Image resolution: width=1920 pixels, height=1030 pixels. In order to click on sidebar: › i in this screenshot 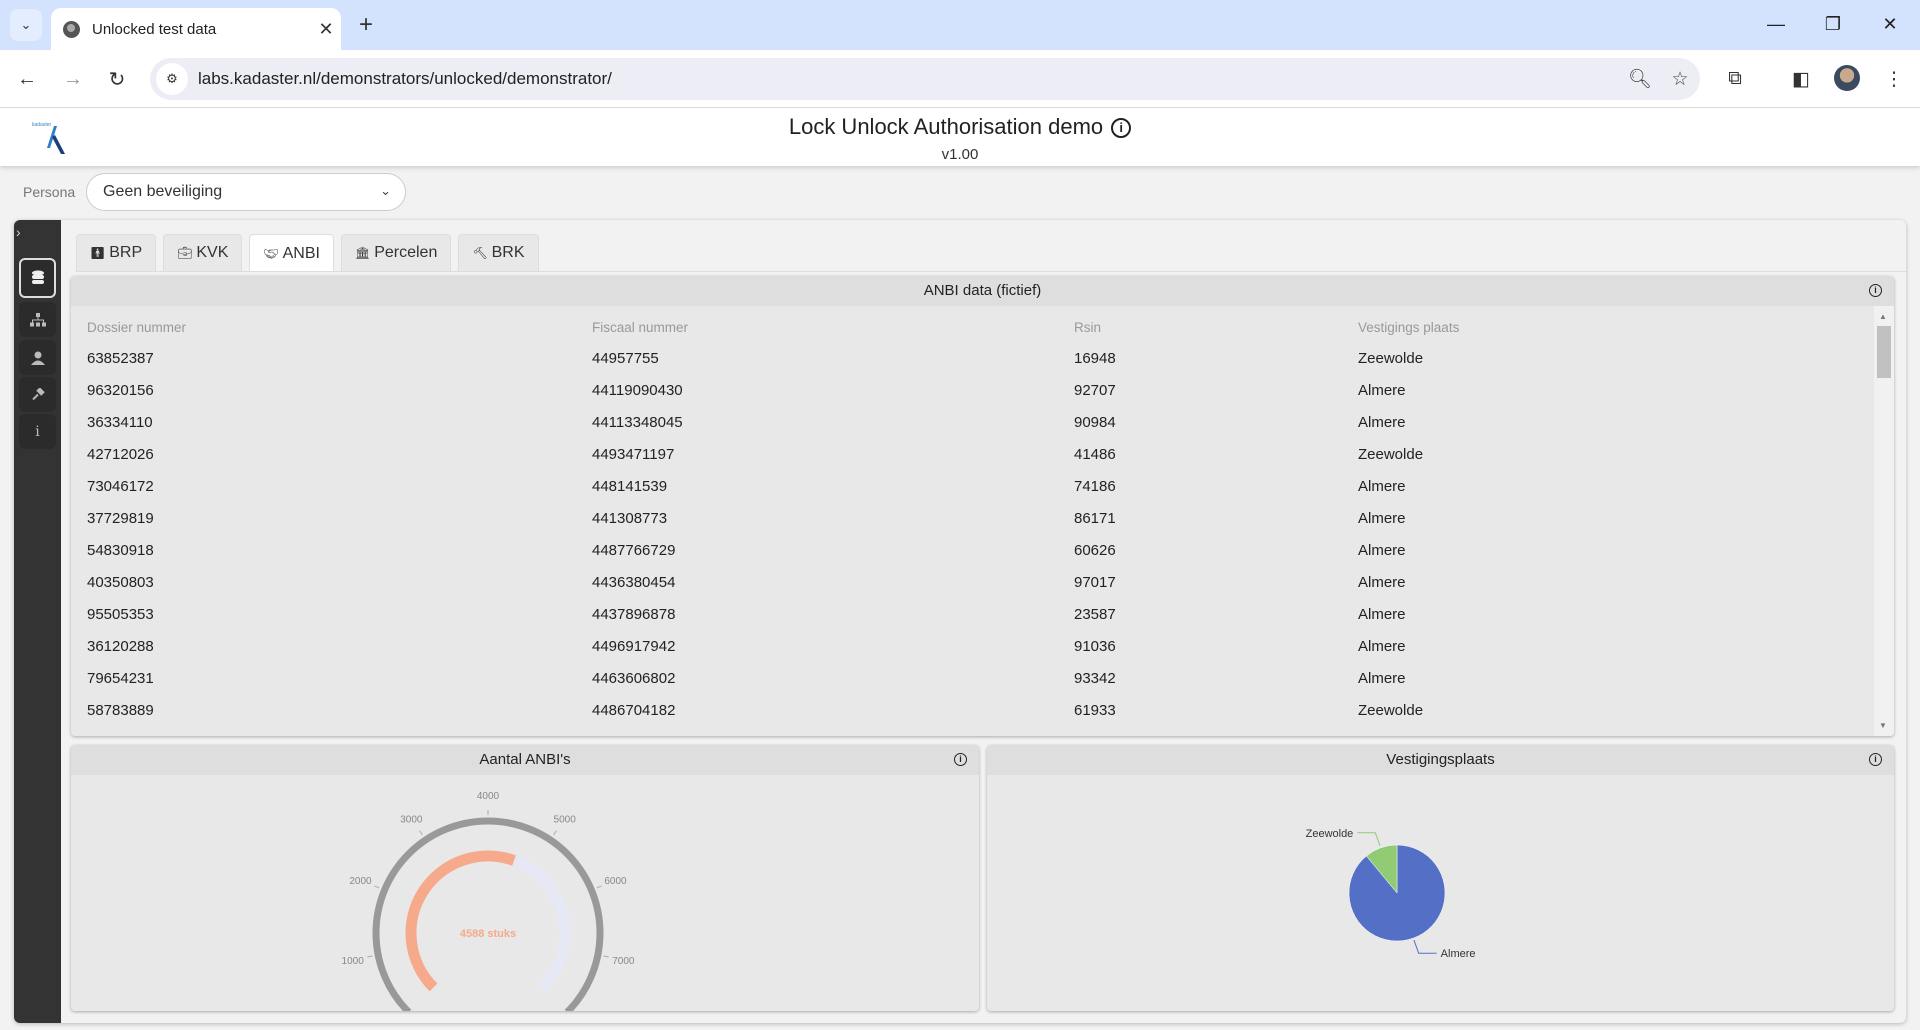, I will do `click(37, 621)`.